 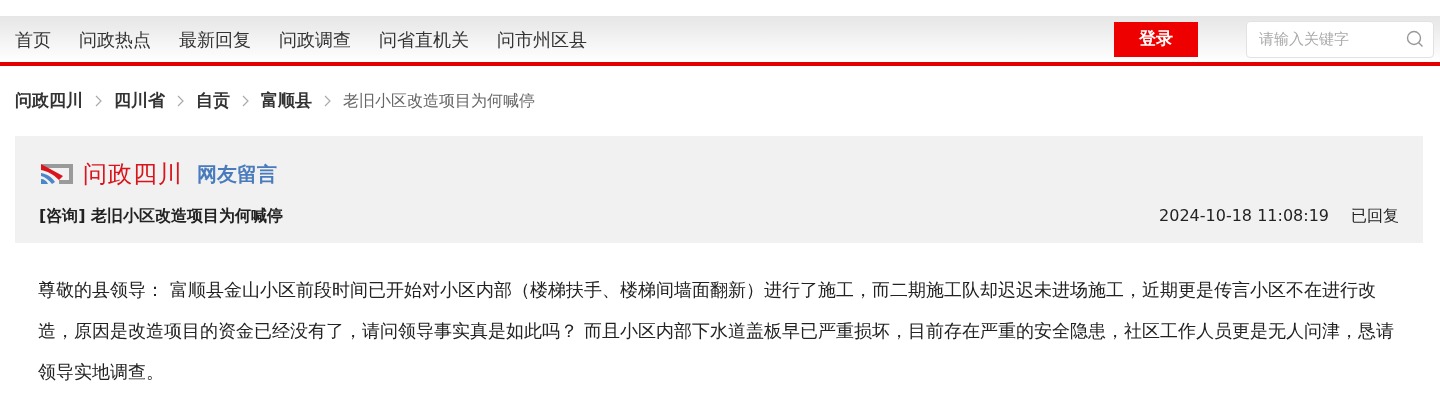 I want to click on post-title: [咨询] 老旧小区改造项目为何喊停, so click(x=161, y=216).